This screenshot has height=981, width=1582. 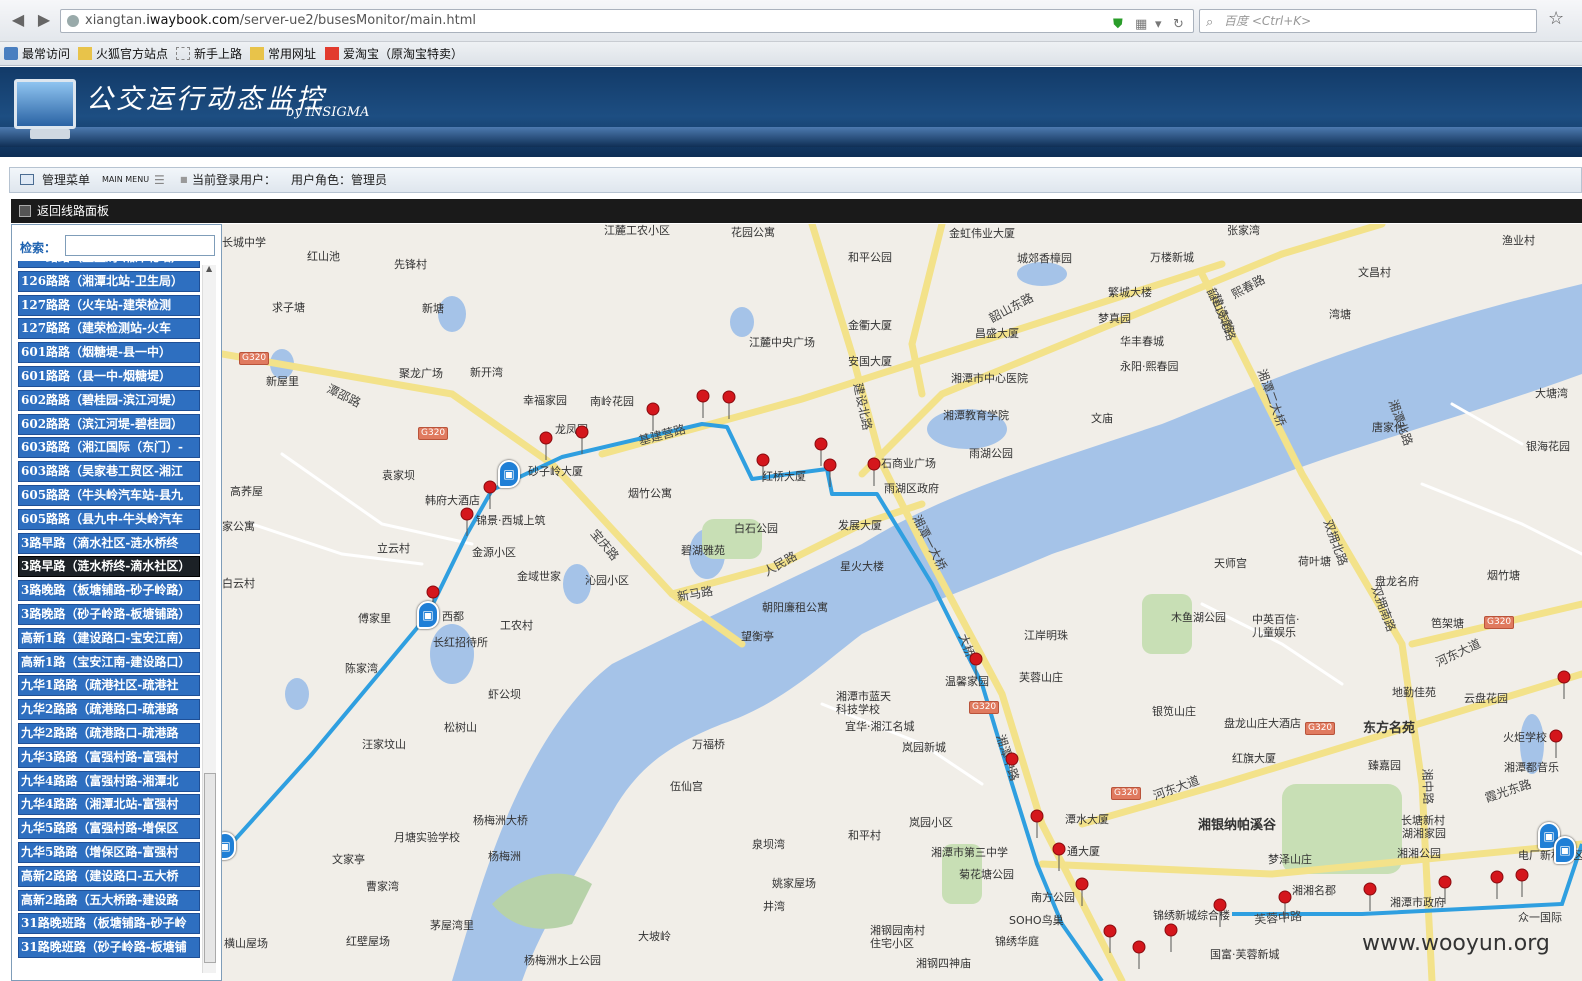 I want to click on place-label: 泉坝湾, so click(x=768, y=844).